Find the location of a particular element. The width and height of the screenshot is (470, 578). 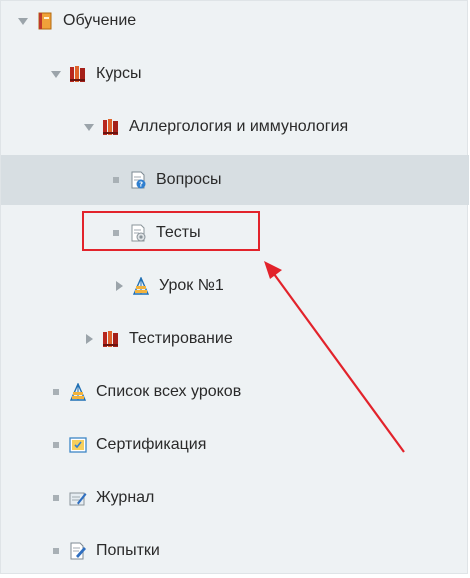

journal-icon is located at coordinates (78, 499).